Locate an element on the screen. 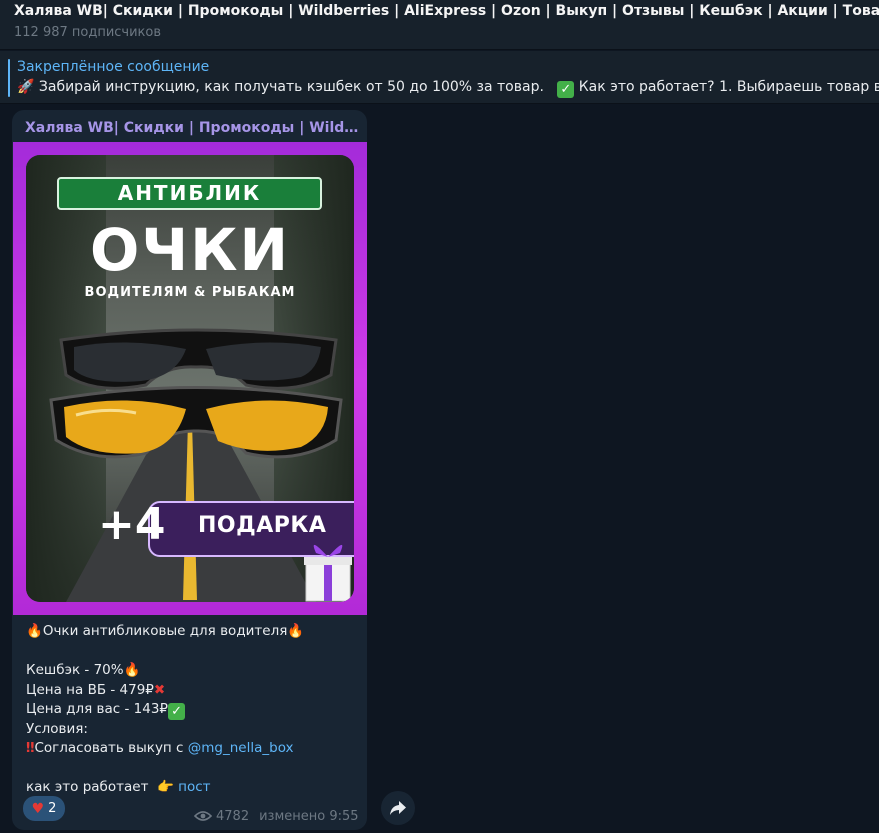  pinned-indicator is located at coordinates (9, 78).